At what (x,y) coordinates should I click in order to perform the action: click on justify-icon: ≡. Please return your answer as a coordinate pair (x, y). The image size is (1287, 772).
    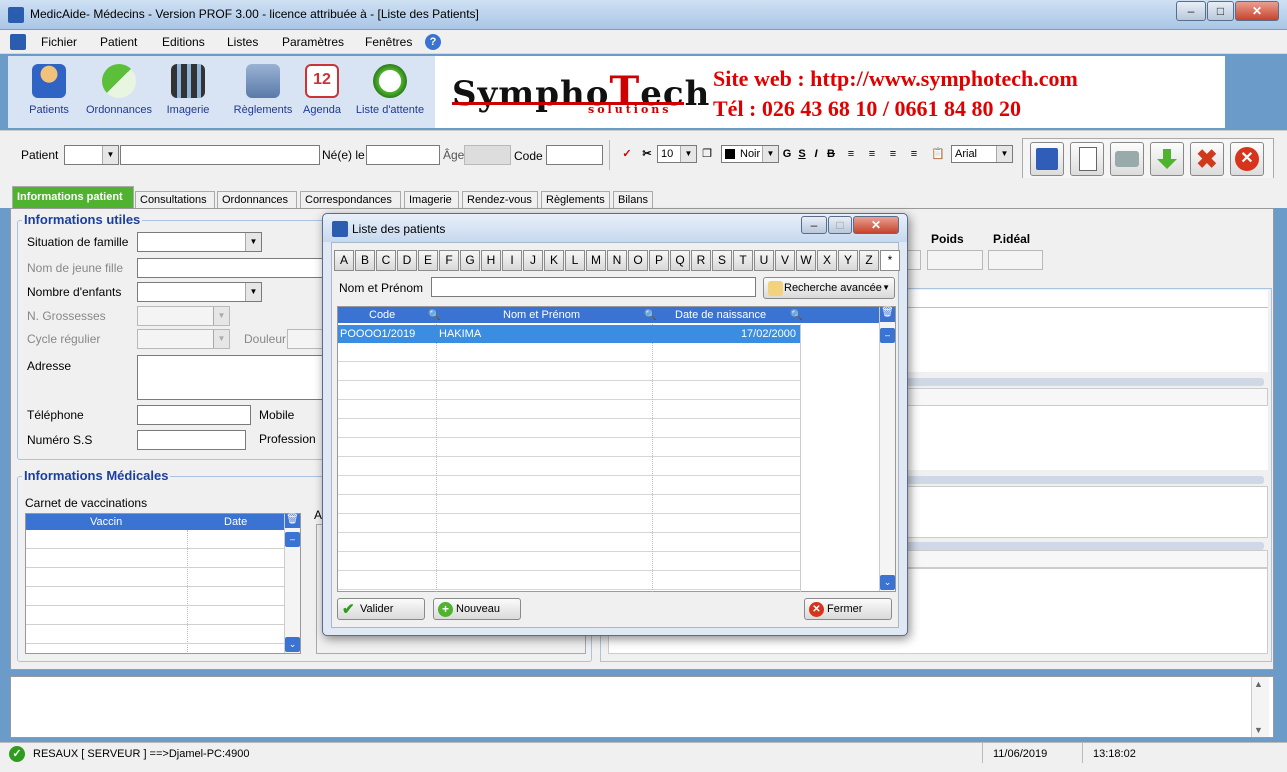
    Looking at the image, I should click on (914, 154).